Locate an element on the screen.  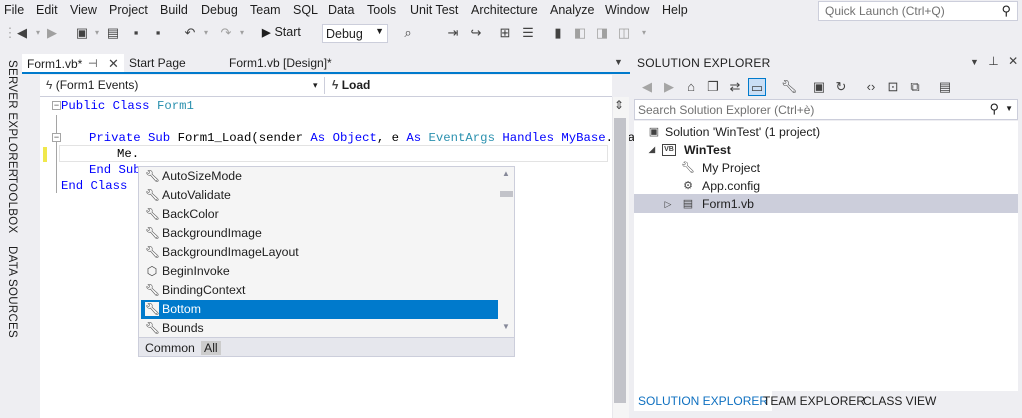
menu-architecture: Architecture is located at coordinates (504, 10).